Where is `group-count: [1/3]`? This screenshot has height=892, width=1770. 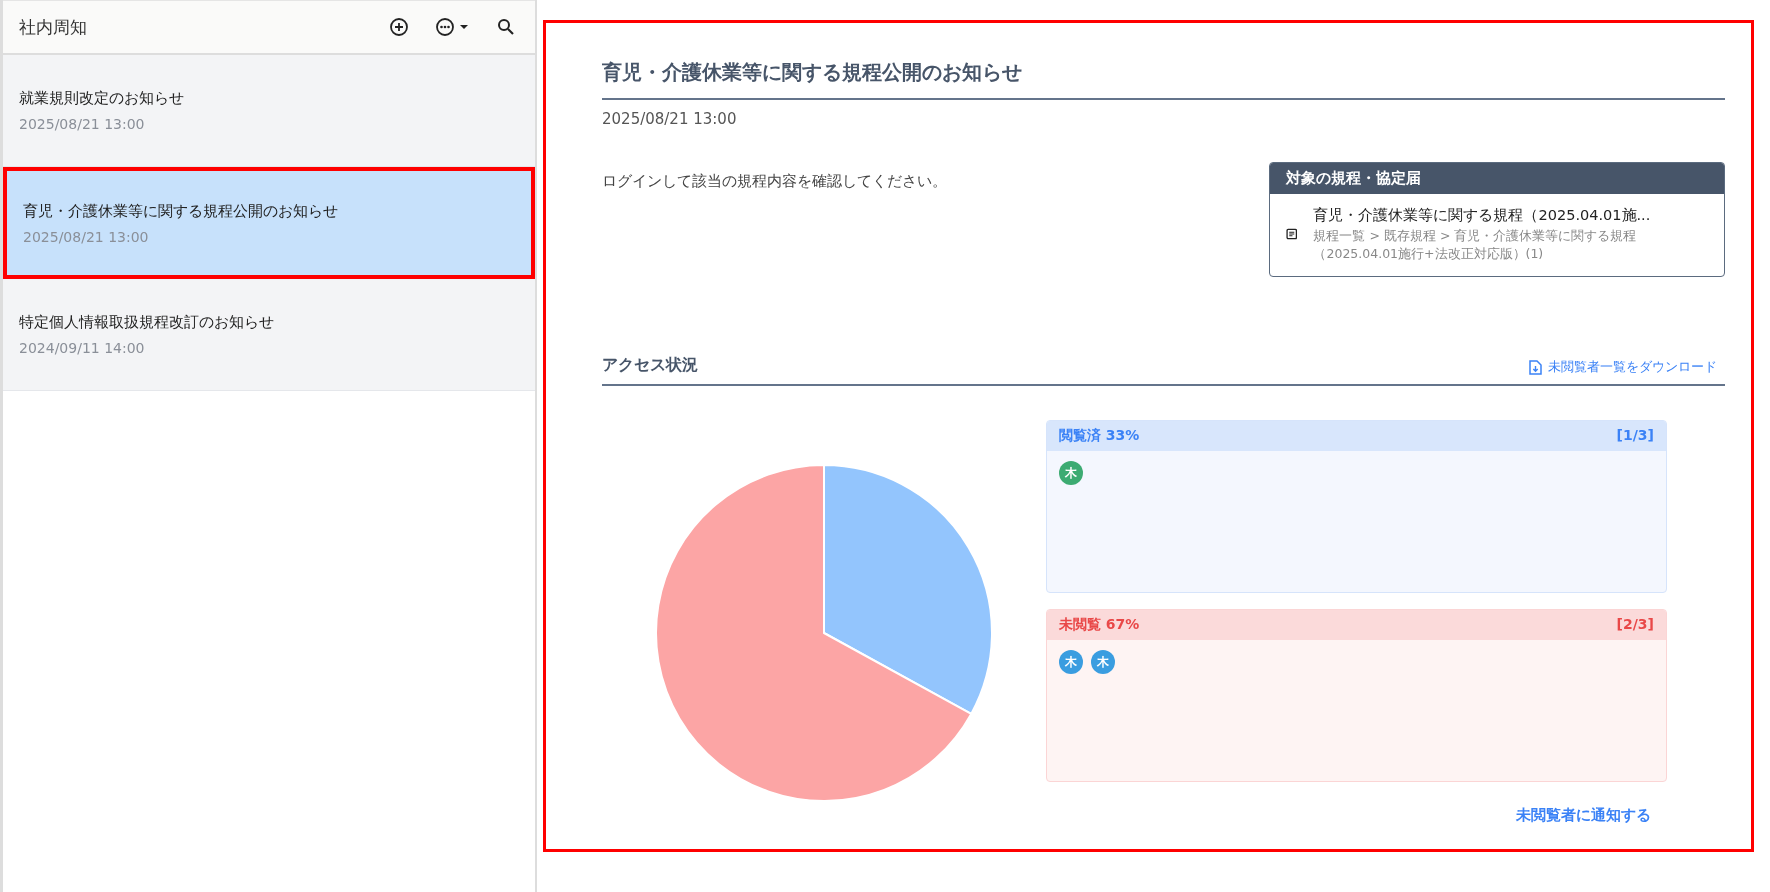 group-count: [1/3] is located at coordinates (1635, 436).